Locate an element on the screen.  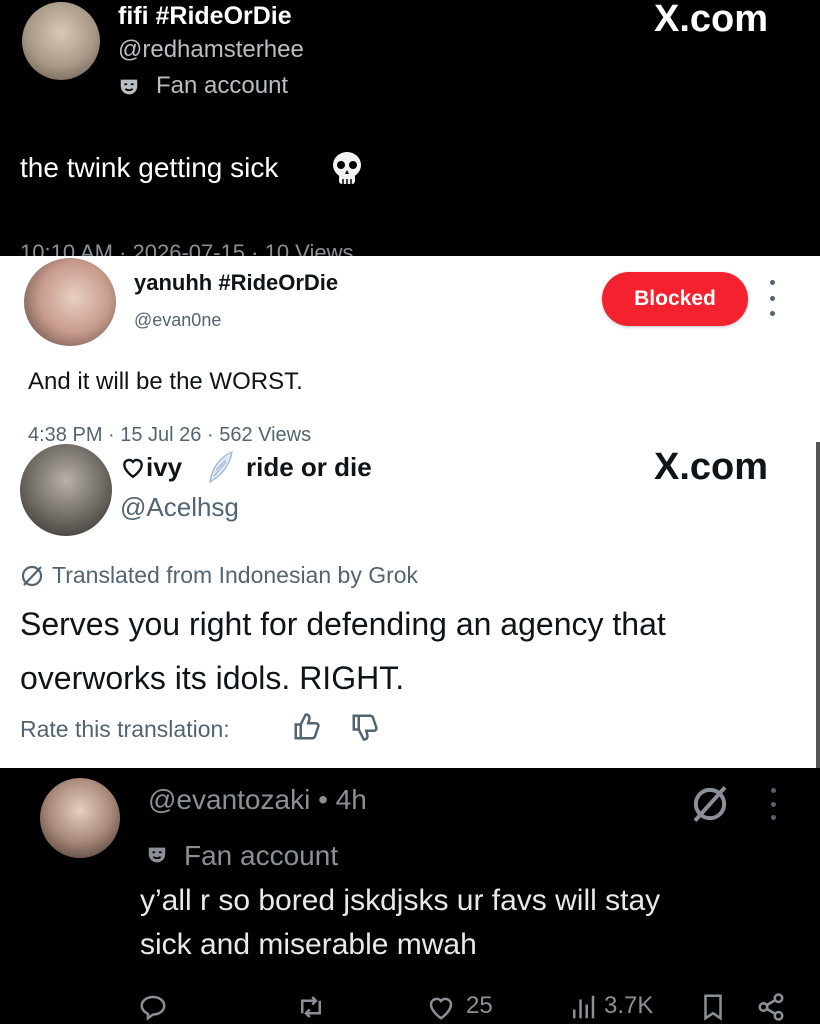
tweet-text: the twink getting sick is located at coordinates (149, 167).